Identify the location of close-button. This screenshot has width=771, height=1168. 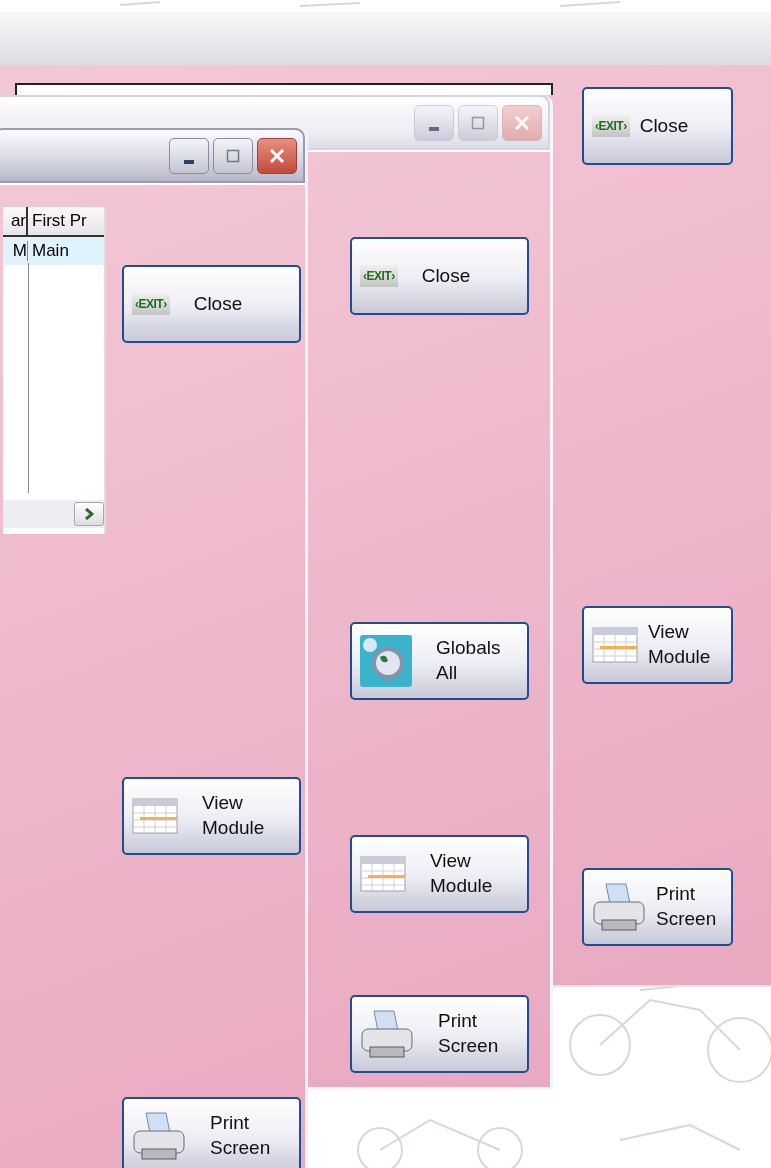
(277, 155).